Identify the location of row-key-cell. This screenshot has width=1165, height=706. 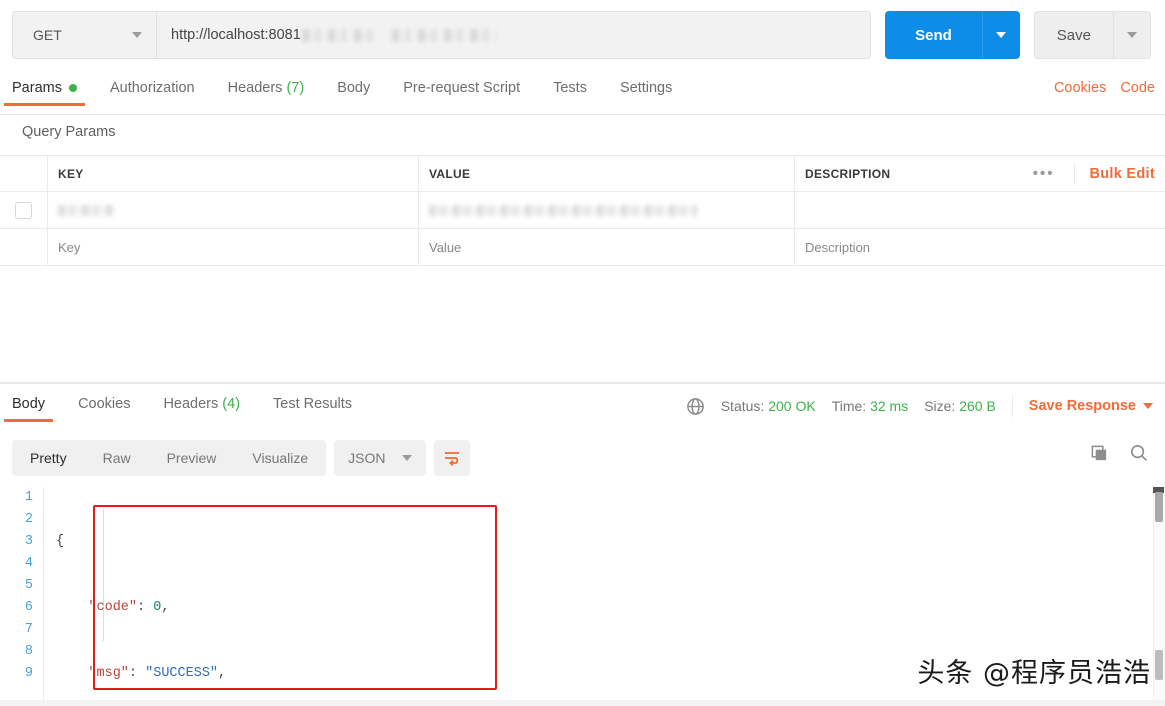
(233, 210).